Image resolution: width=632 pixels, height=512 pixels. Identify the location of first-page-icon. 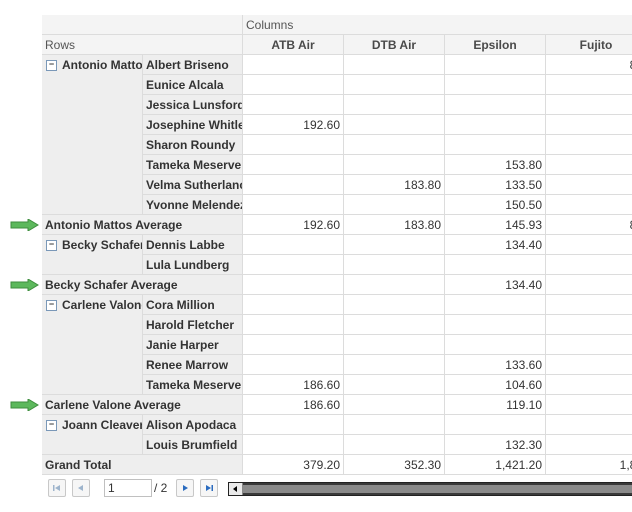
(56, 488).